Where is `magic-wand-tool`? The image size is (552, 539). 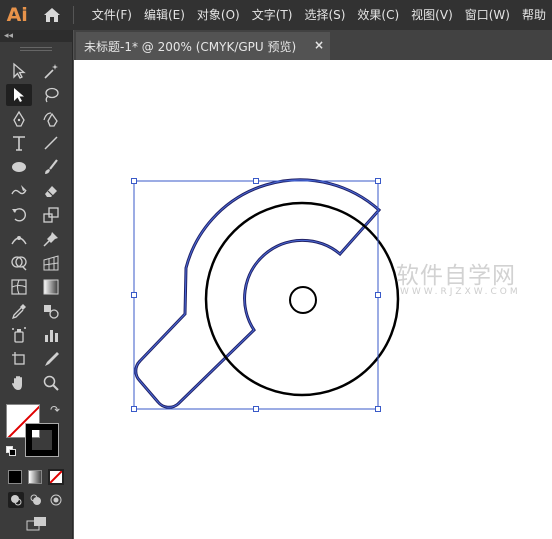
magic-wand-tool is located at coordinates (51, 71).